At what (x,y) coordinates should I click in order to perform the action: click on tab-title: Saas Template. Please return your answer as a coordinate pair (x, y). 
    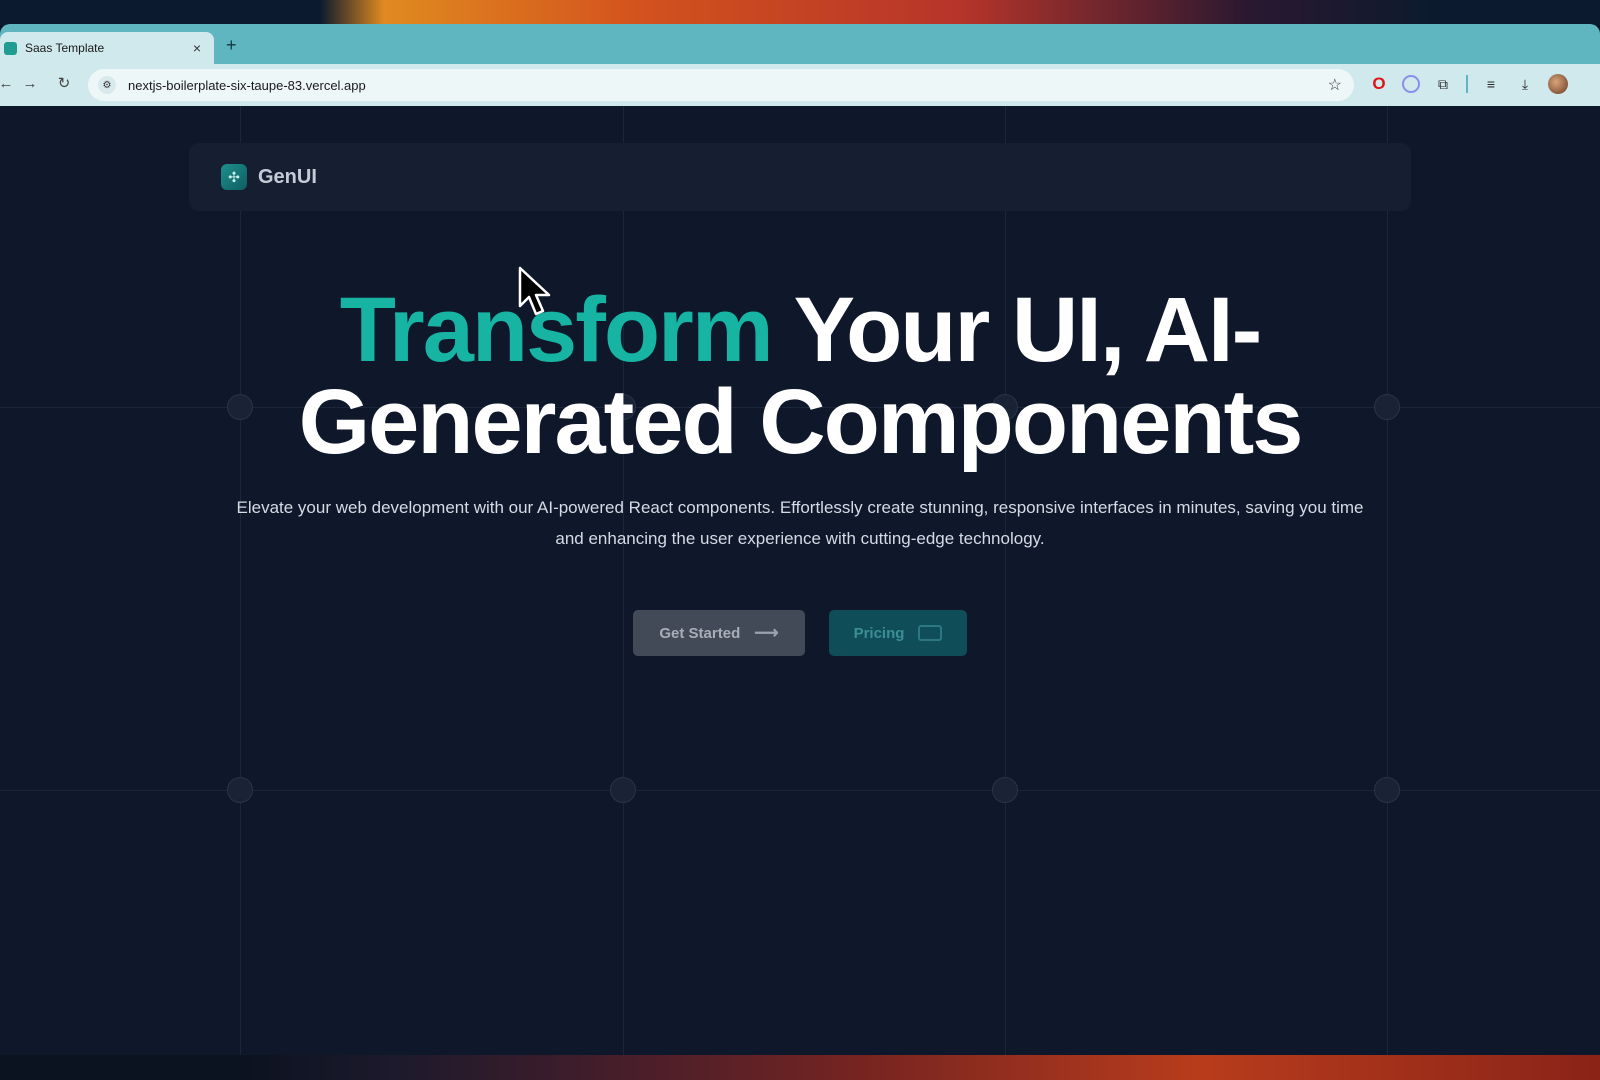
    Looking at the image, I should click on (65, 48).